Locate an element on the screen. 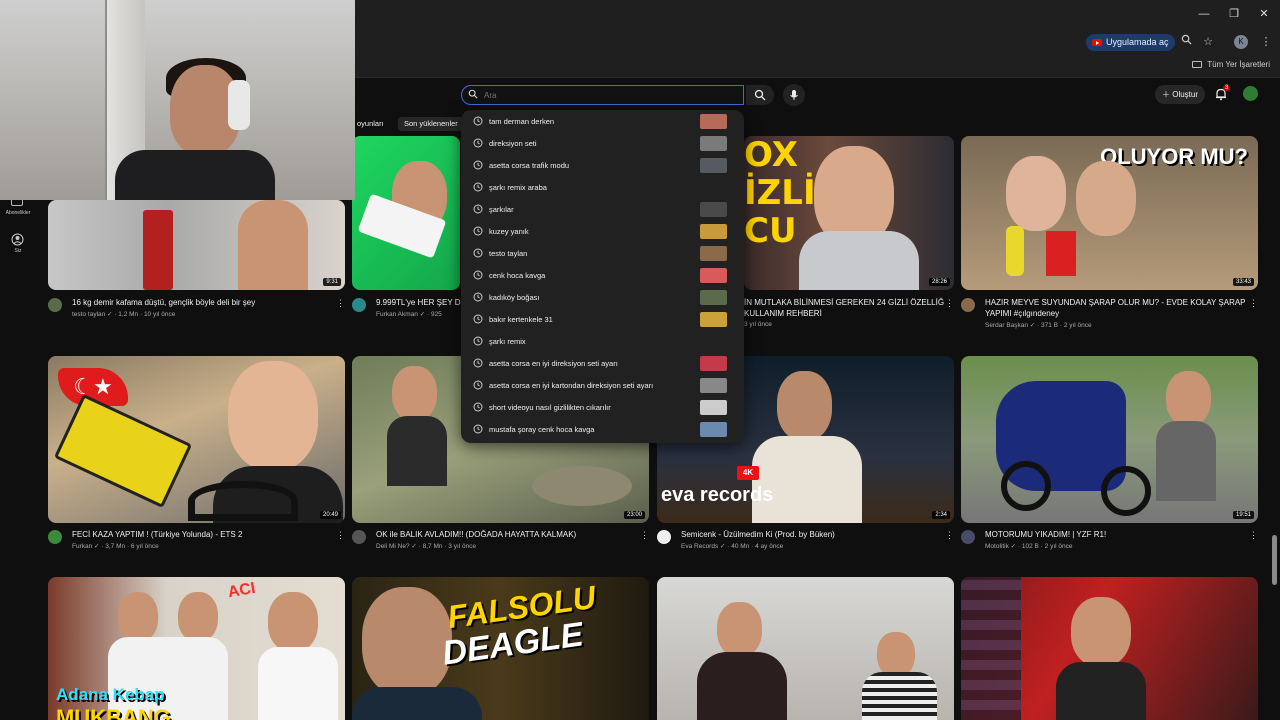 This screenshot has width=1280, height=720. search-suggestion: testo taylan is located at coordinates (602, 253).